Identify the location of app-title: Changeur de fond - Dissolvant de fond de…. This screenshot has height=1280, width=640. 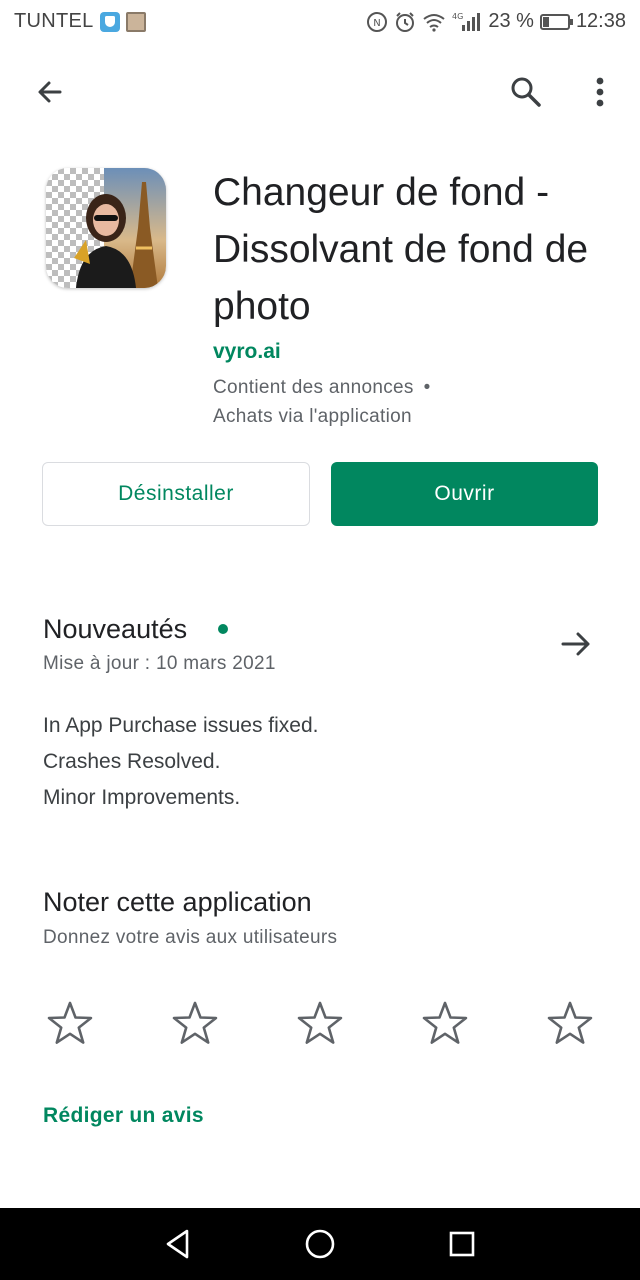
(413, 249).